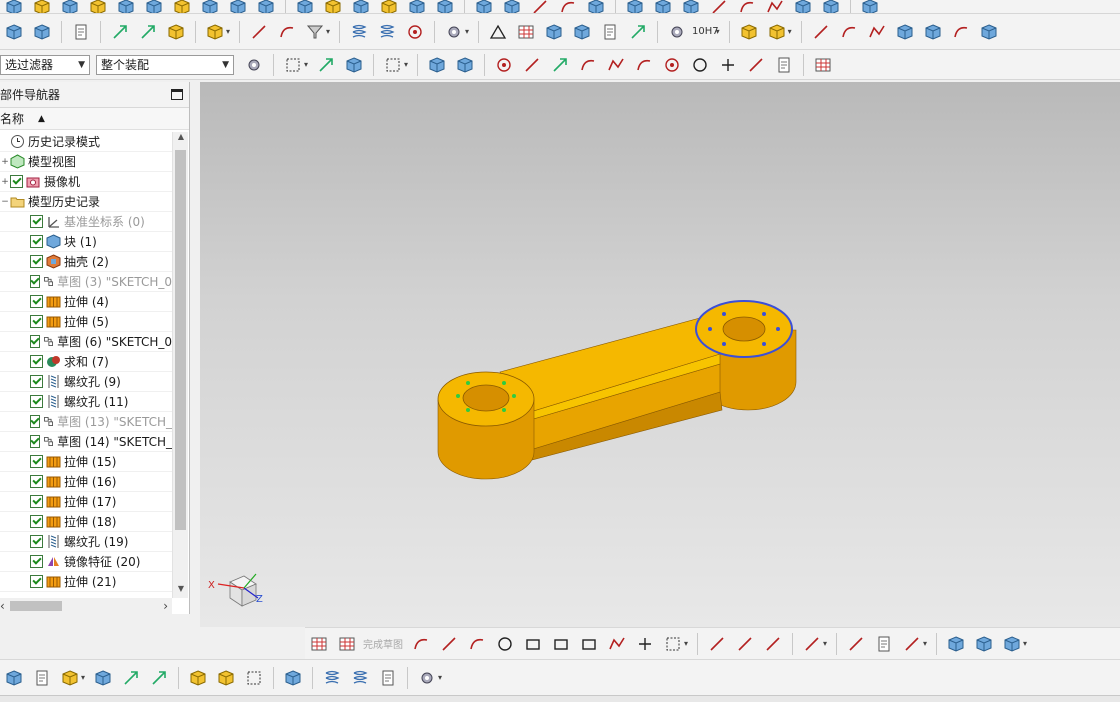  Describe the element at coordinates (86, 402) in the screenshot. I see `tree-node: 螺纹孔 (11)` at that location.